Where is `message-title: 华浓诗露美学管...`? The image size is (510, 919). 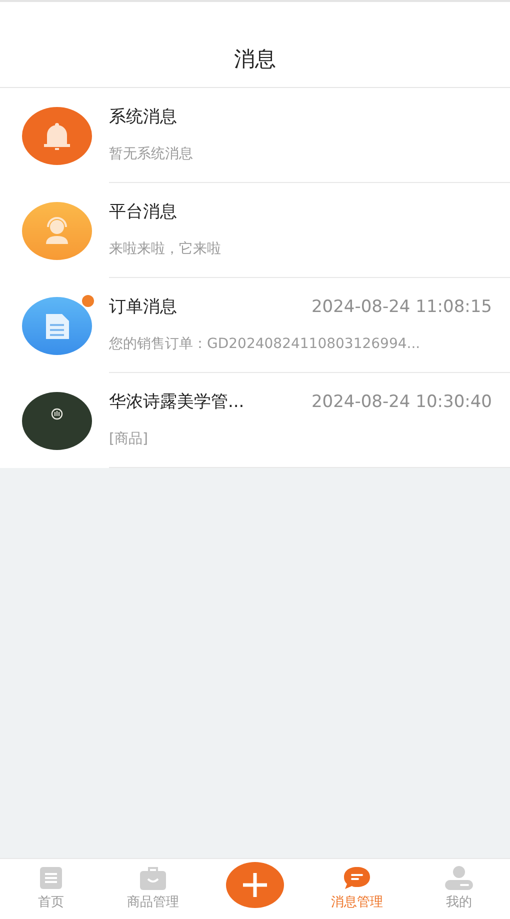
message-title: 华浓诗露美学管... is located at coordinates (176, 402).